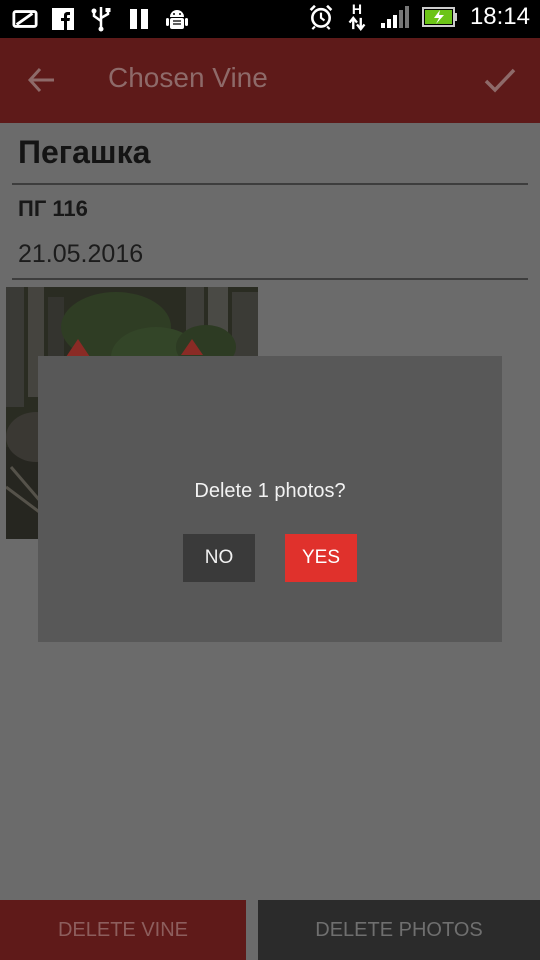  I want to click on check-icon, so click(500, 80).